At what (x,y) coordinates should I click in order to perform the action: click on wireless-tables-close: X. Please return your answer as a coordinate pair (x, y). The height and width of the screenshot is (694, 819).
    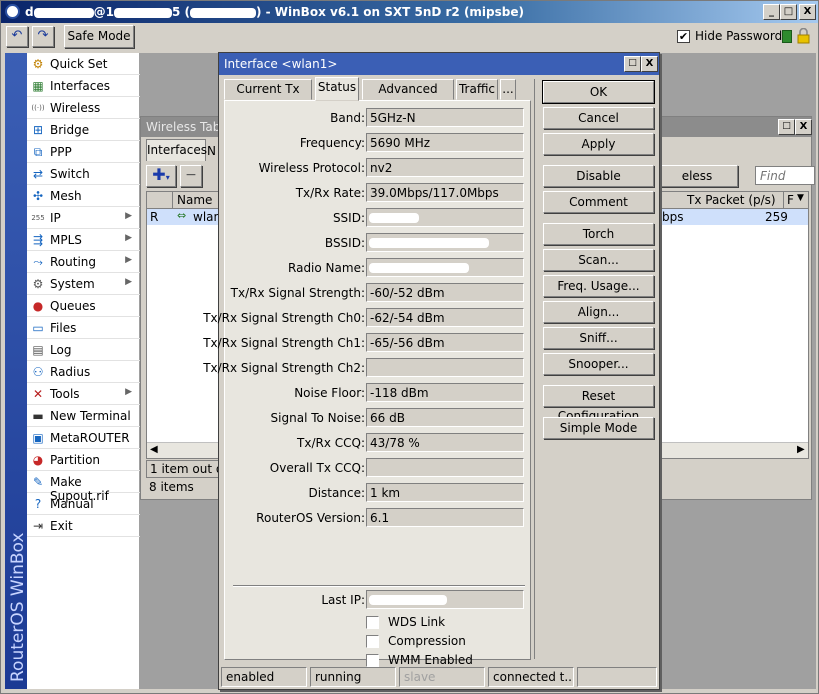
    Looking at the image, I should click on (803, 127).